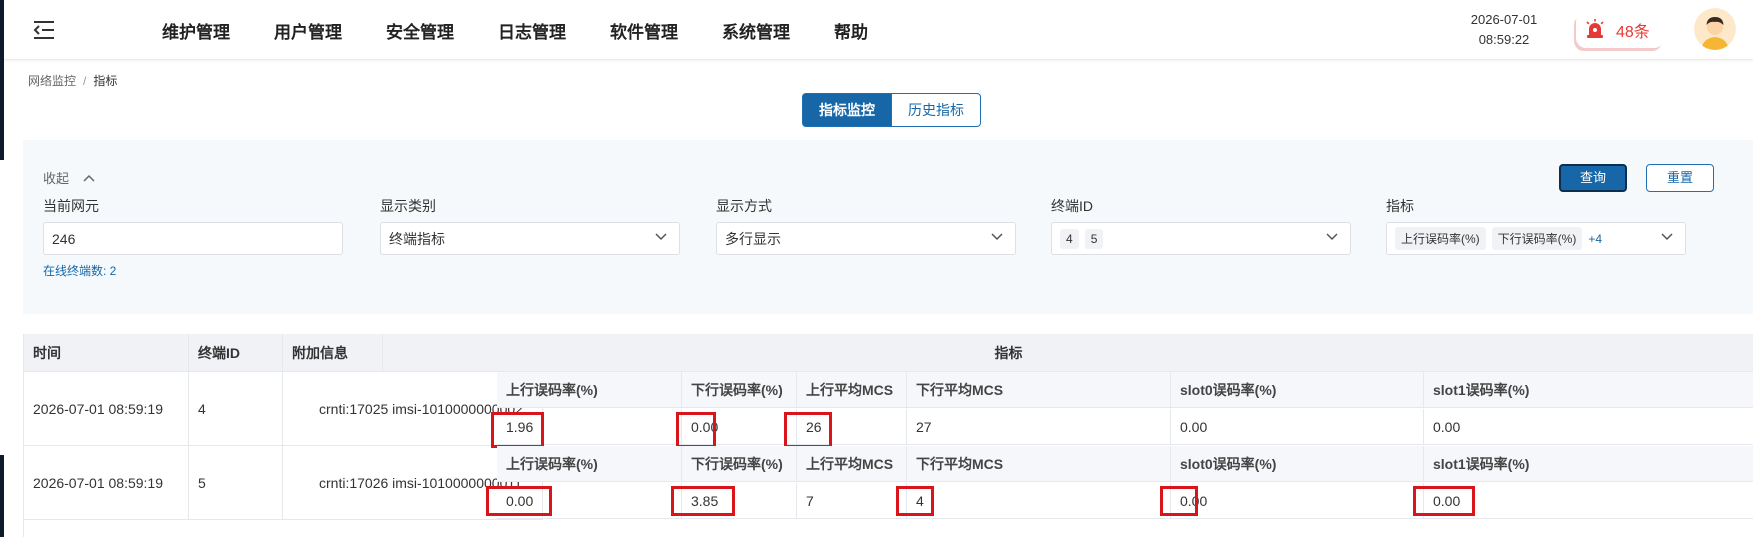 This screenshot has height=537, width=1753. I want to click on metric-chip: 上行误码率(%), so click(1440, 238).